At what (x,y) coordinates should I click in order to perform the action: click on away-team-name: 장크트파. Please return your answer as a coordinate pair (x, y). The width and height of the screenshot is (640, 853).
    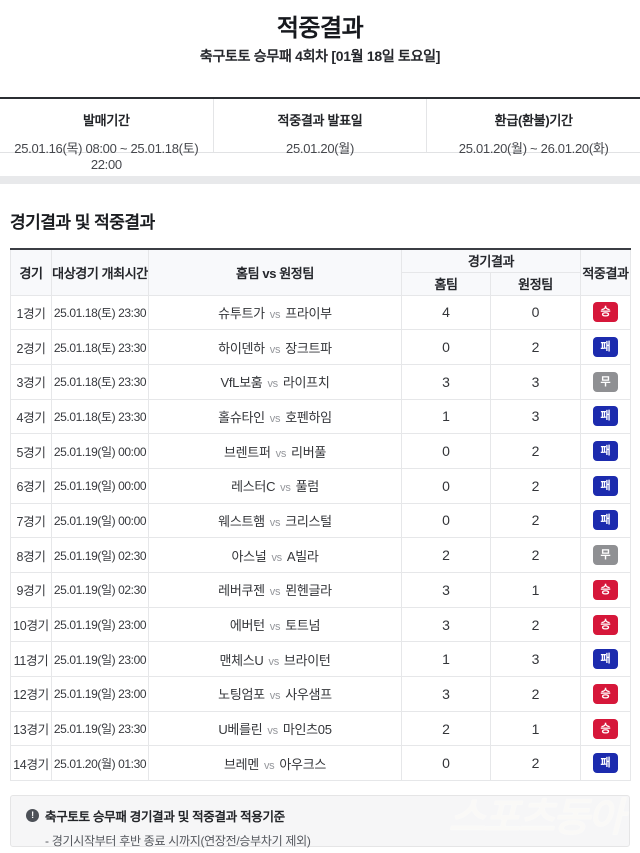
    Looking at the image, I should click on (308, 348).